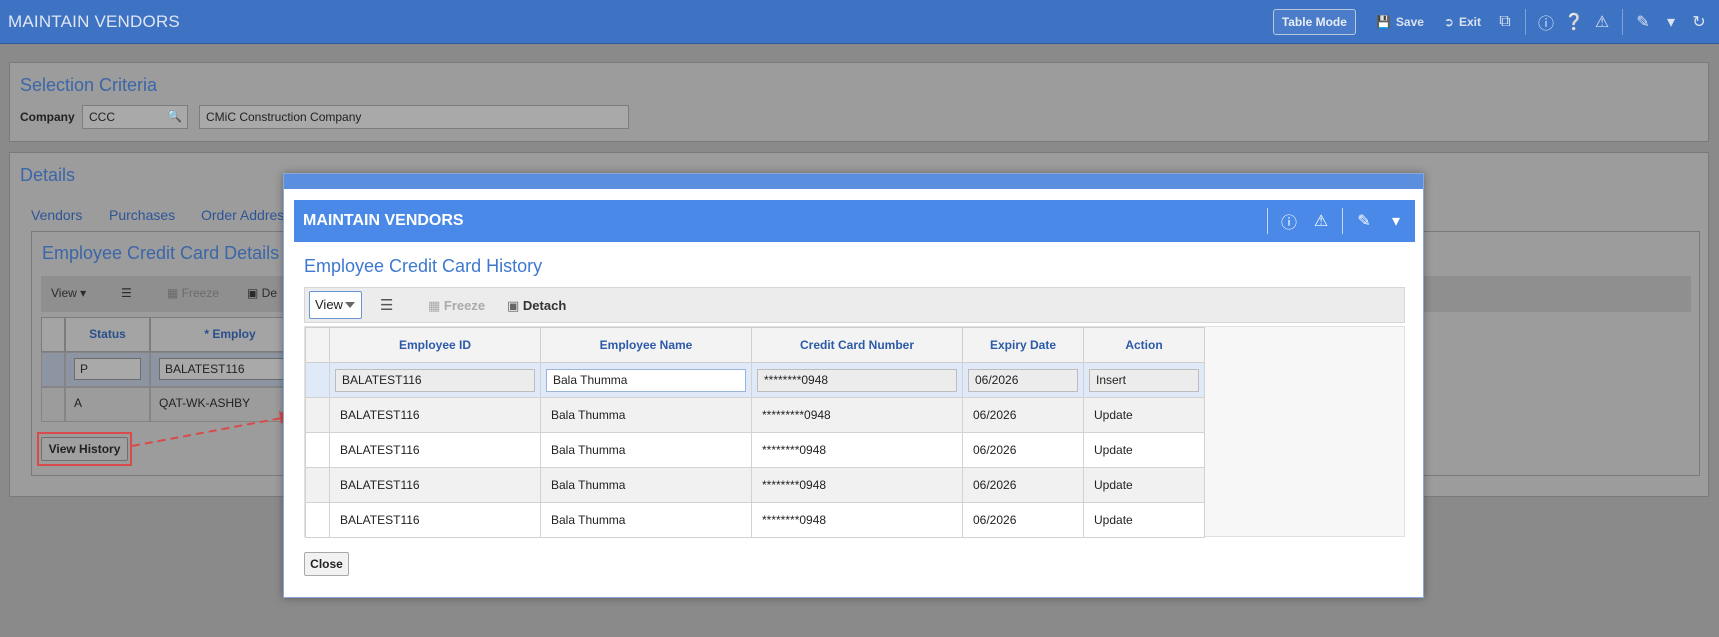 The height and width of the screenshot is (637, 1719). What do you see at coordinates (853, 181) in the screenshot?
I see `dialog-title-bar` at bounding box center [853, 181].